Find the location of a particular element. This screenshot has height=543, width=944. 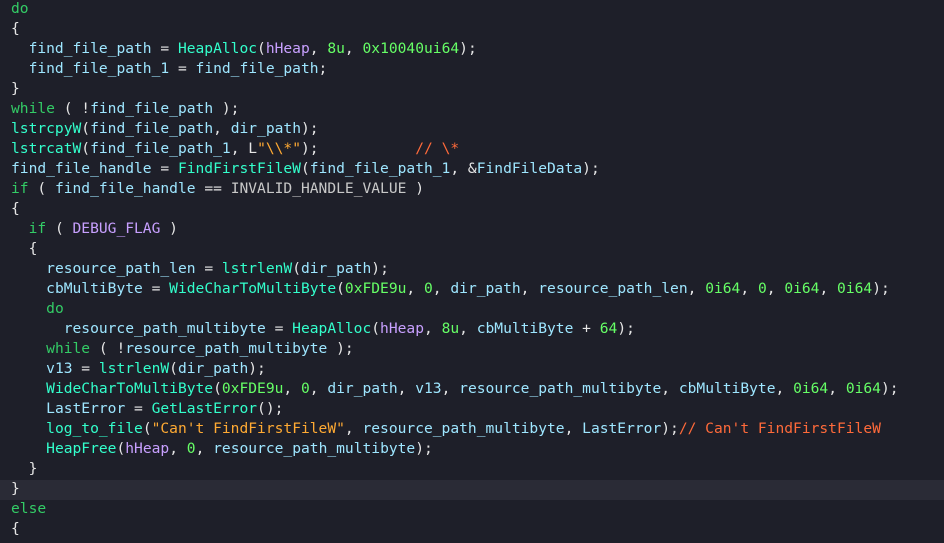

code-line: if ( DEBUG_FLAG ) is located at coordinates (472, 230).